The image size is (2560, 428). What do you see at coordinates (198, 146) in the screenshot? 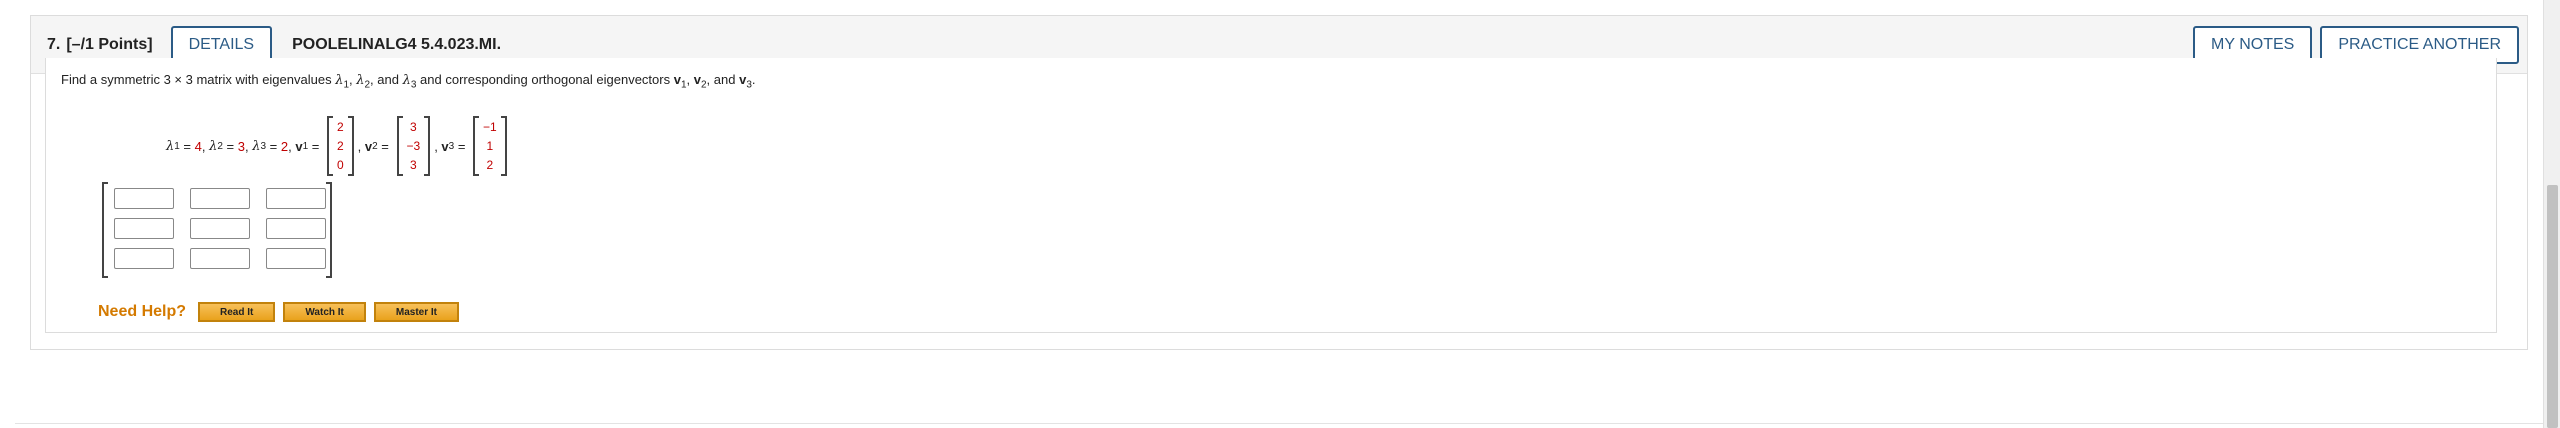
I see `lambda1-value: 4` at bounding box center [198, 146].